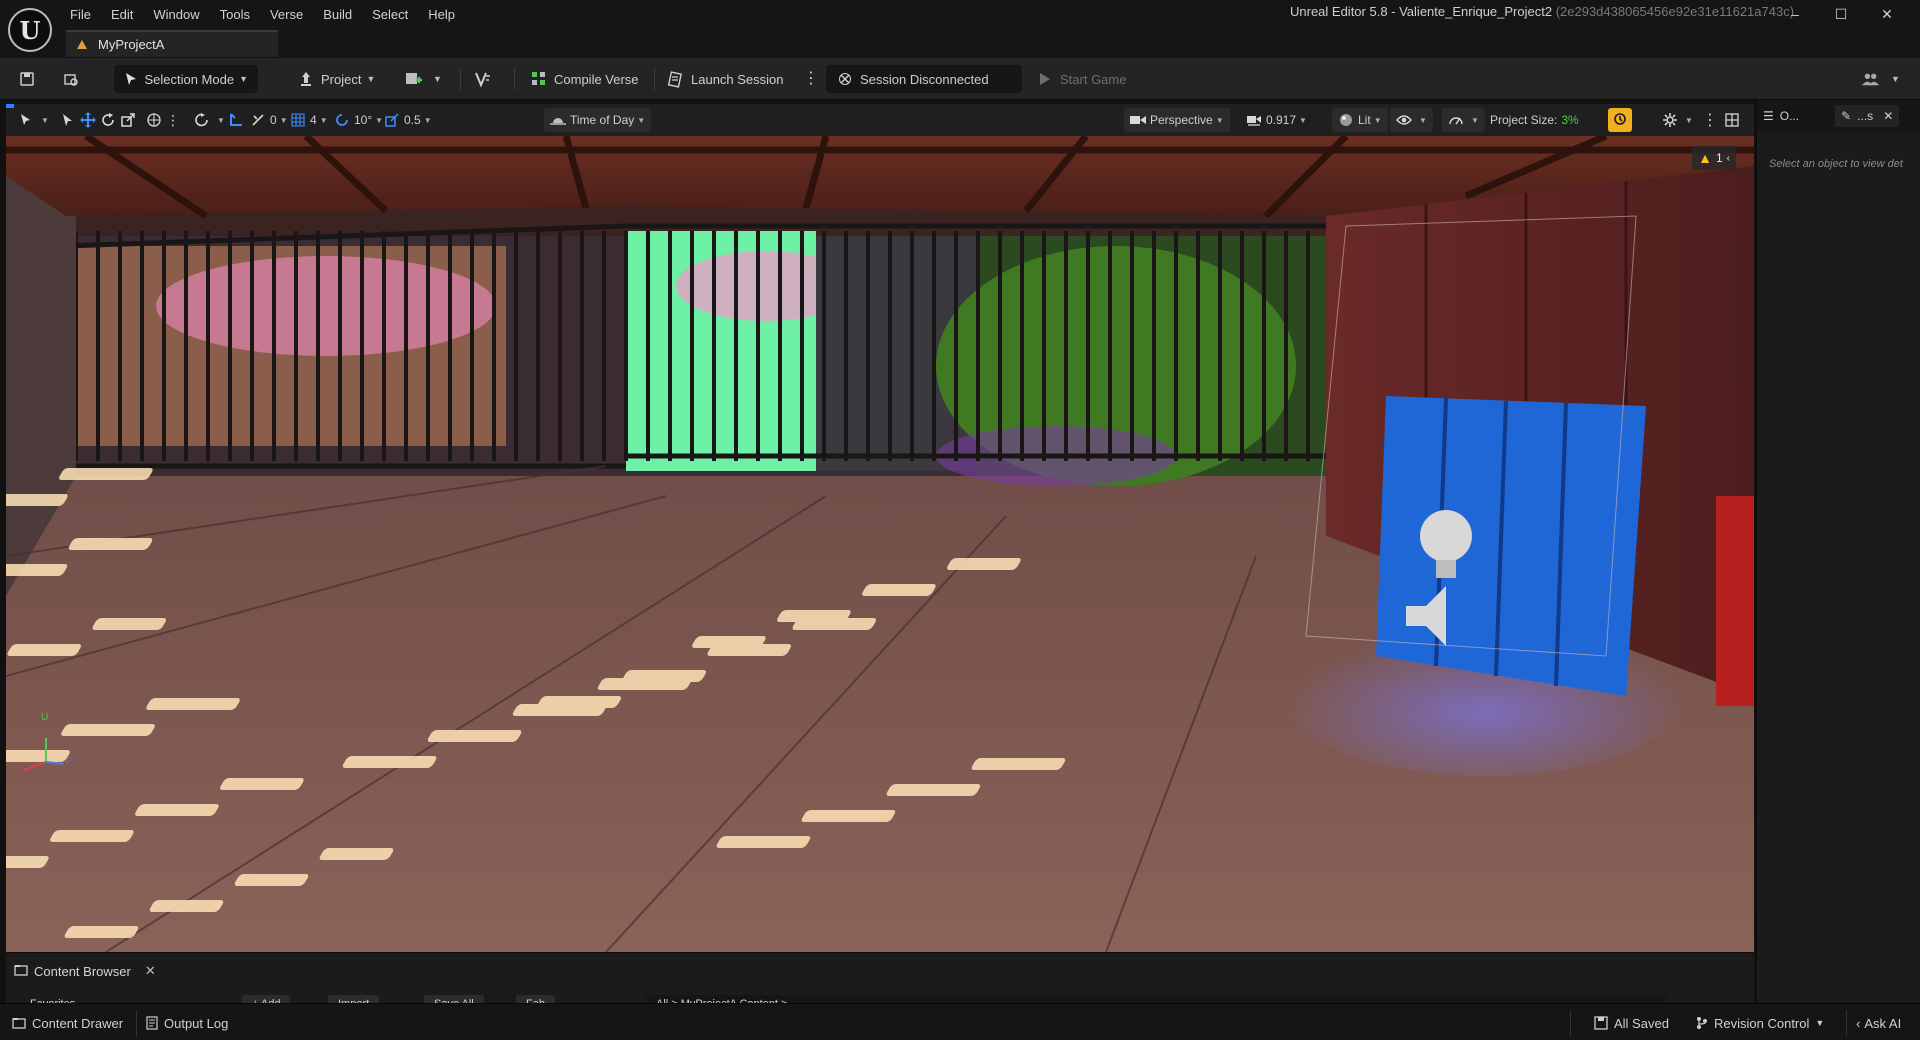 The image size is (1920, 1040). I want to click on window-controls: – ☐ ✕, so click(1841, 14).